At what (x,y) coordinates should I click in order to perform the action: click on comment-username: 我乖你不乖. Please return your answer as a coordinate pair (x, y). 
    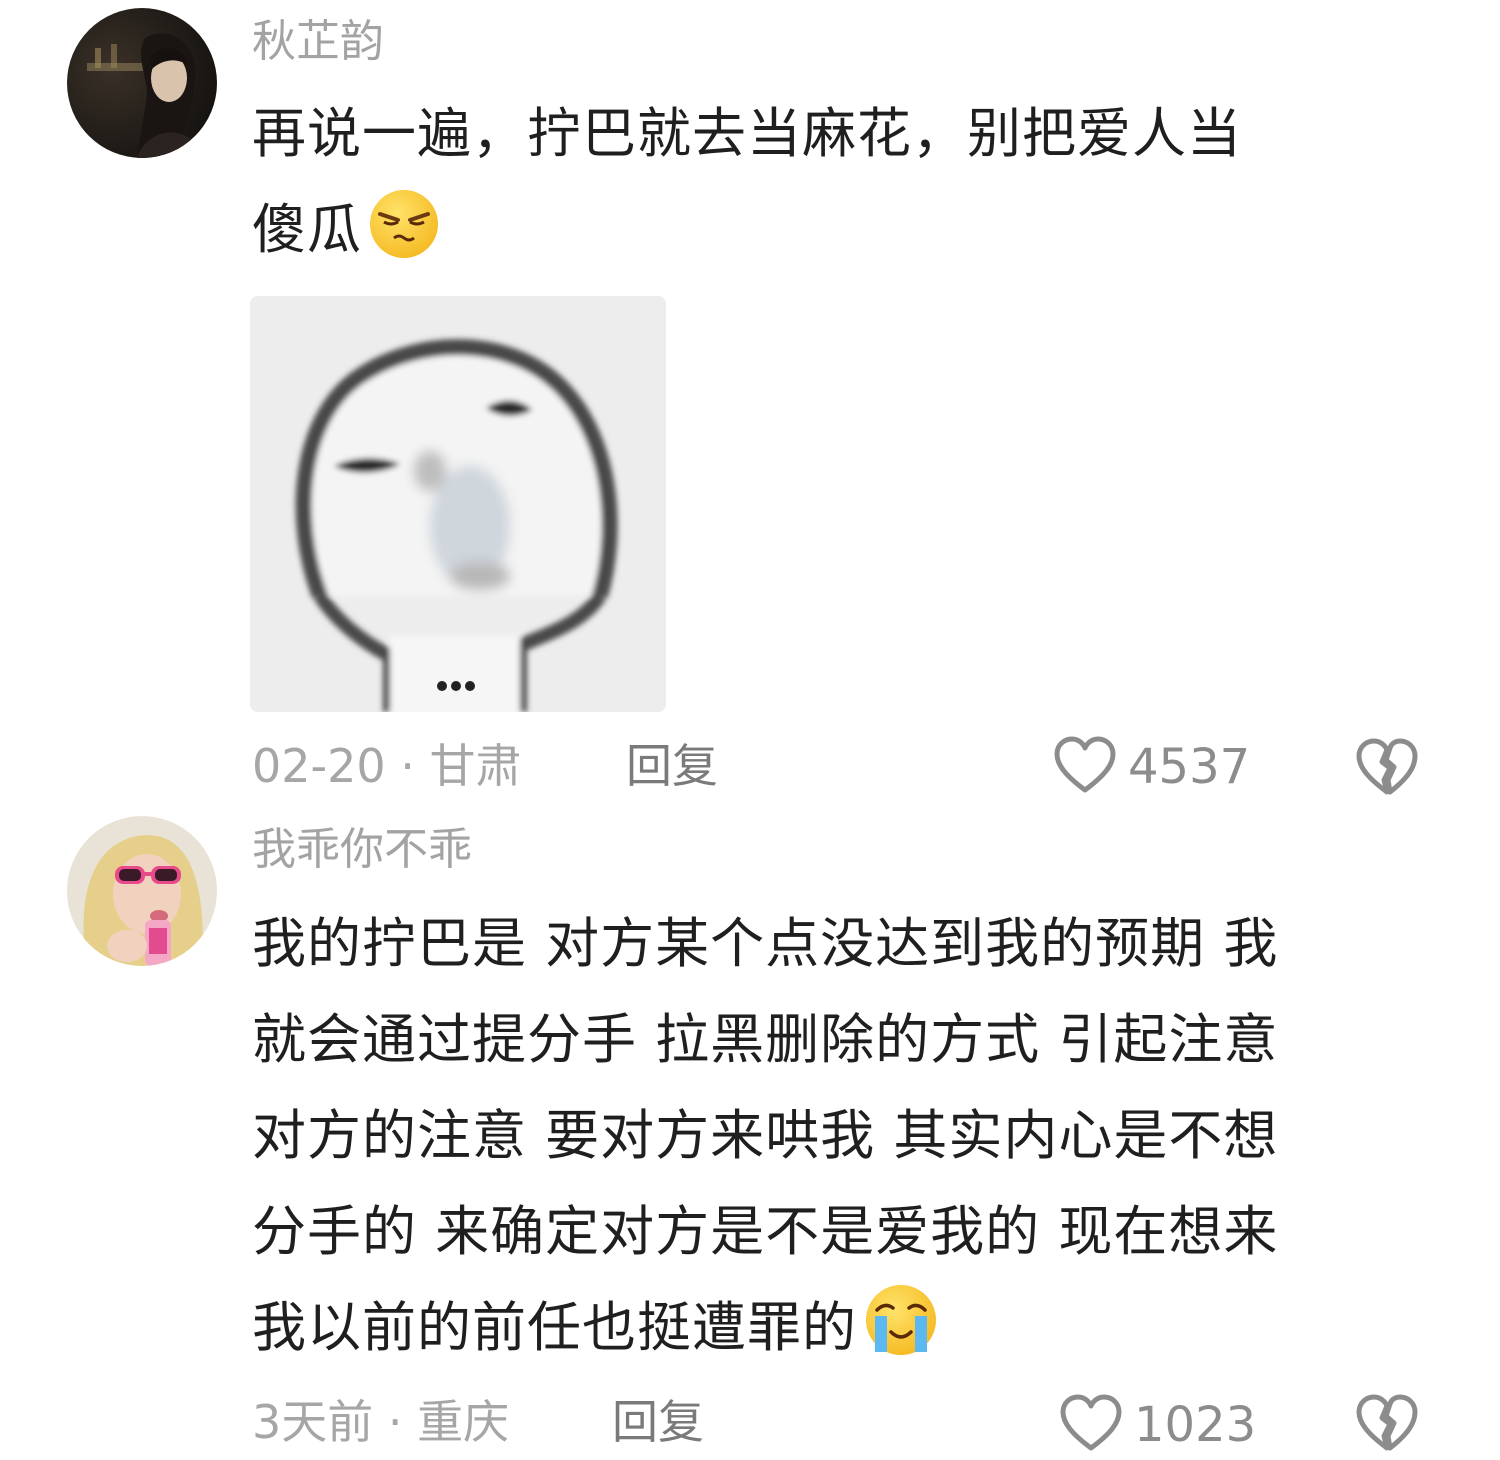
    Looking at the image, I should click on (362, 850).